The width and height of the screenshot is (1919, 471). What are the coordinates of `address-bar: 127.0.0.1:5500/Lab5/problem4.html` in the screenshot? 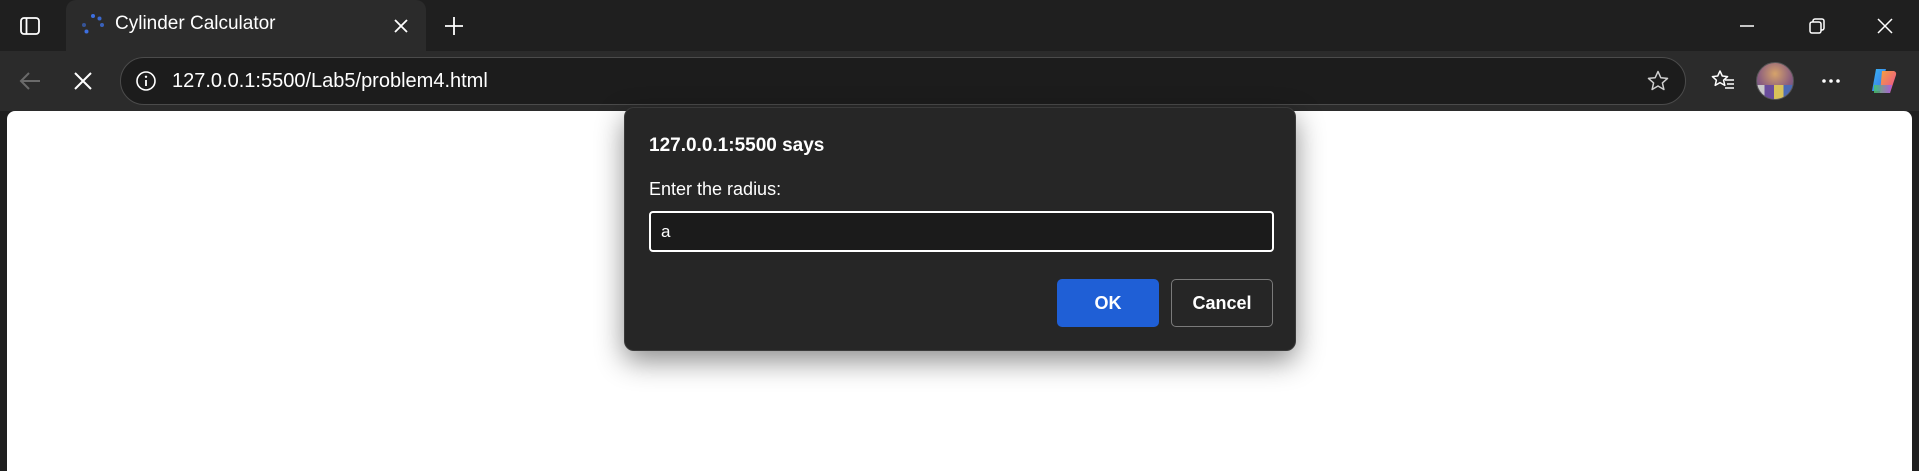 It's located at (903, 81).